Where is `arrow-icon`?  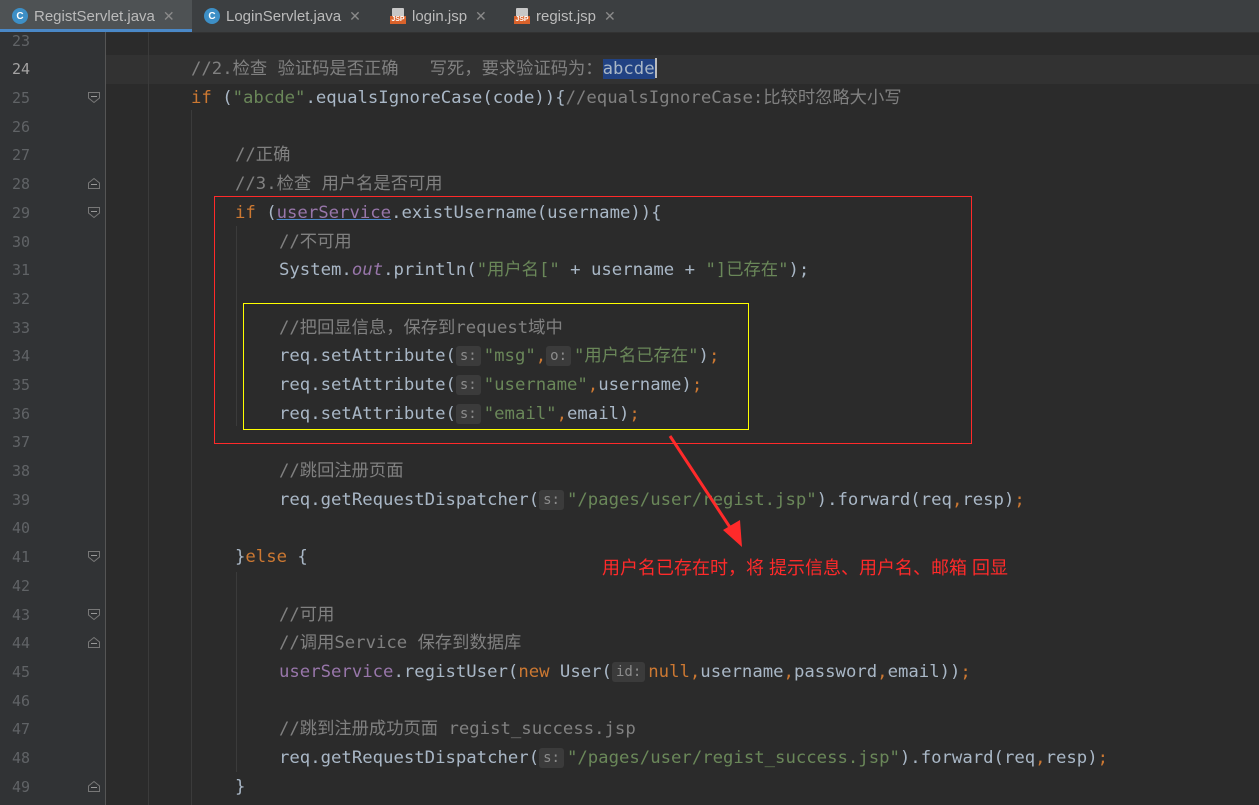 arrow-icon is located at coordinates (705, 491).